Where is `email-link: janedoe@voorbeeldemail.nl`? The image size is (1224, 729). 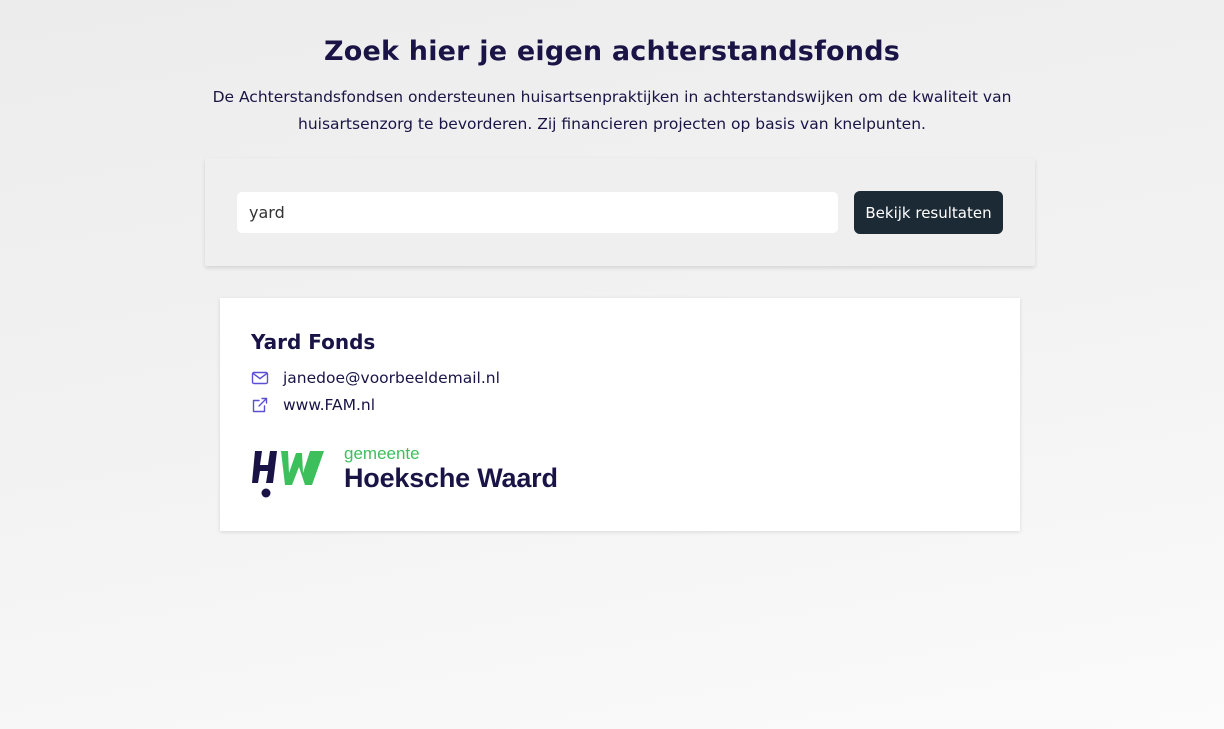 email-link: janedoe@voorbeeldemail.nl is located at coordinates (391, 378).